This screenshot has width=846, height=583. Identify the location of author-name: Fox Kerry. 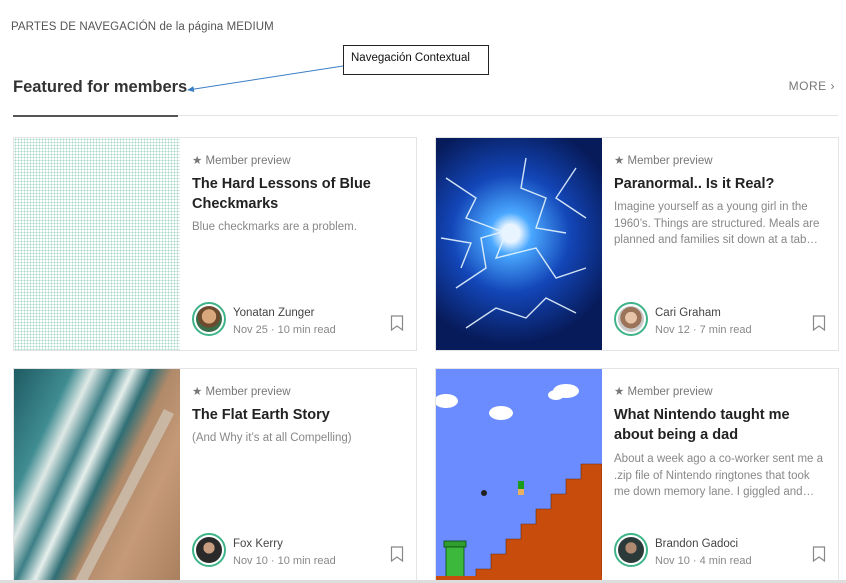
(258, 544).